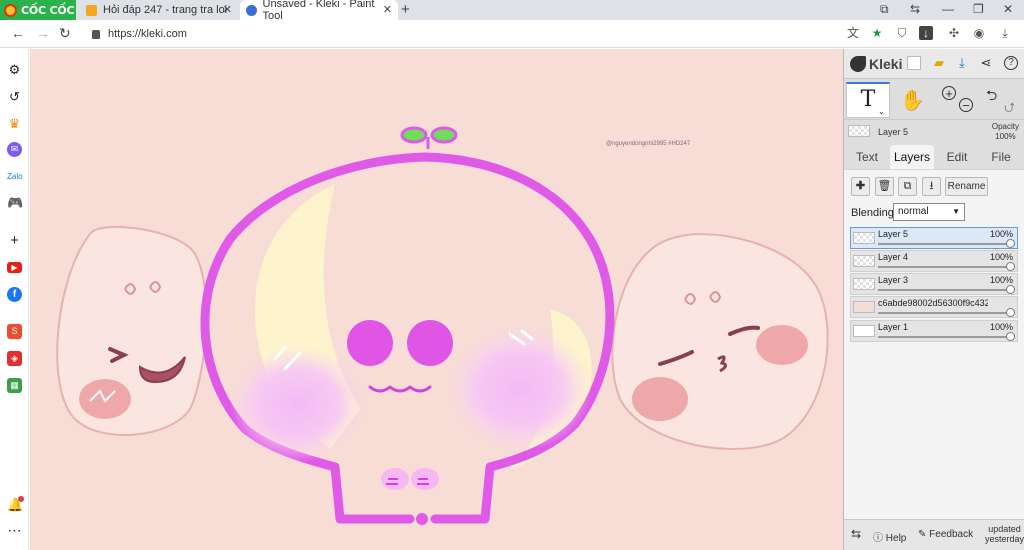 The width and height of the screenshot is (1024, 550). I want to click on feedback-pen-icon: ✎, so click(922, 534).